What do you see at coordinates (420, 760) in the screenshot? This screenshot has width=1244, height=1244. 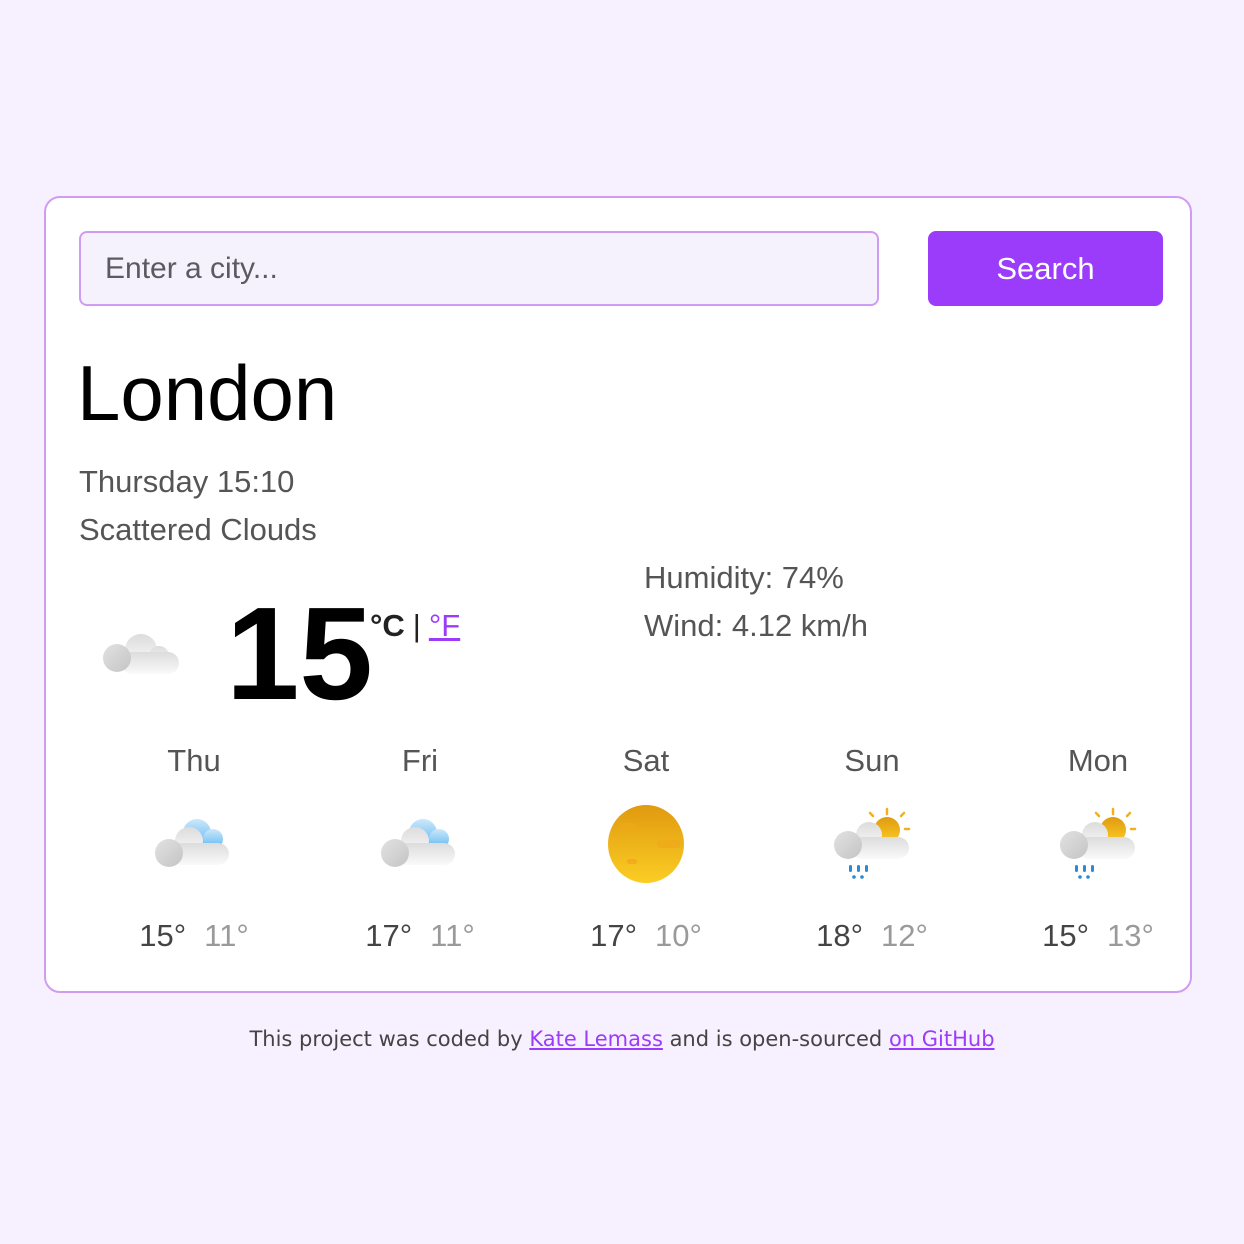 I see `forecast-day-name: Fri` at bounding box center [420, 760].